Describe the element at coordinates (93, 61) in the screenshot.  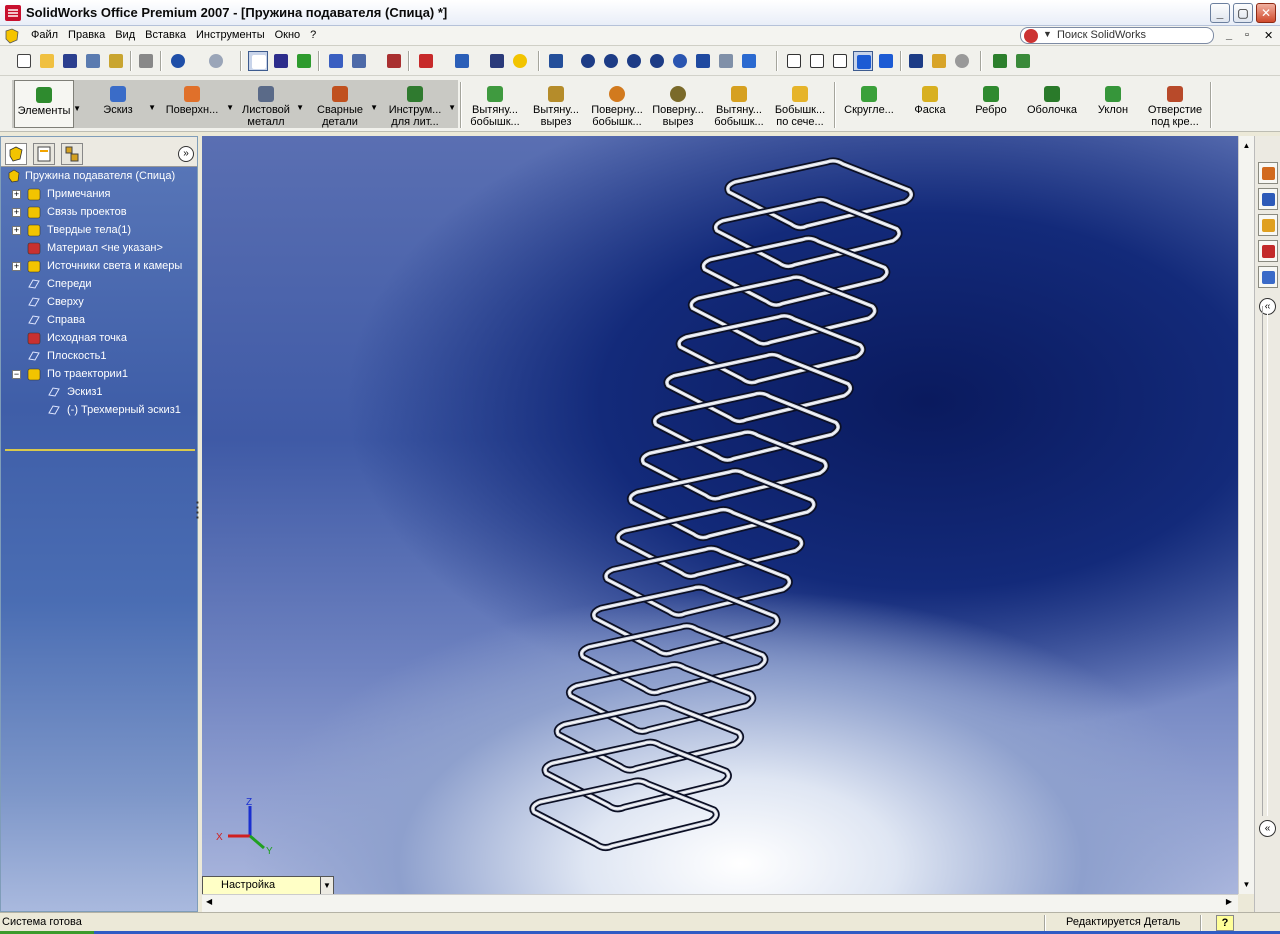
I see `make-drawing-icon` at that location.